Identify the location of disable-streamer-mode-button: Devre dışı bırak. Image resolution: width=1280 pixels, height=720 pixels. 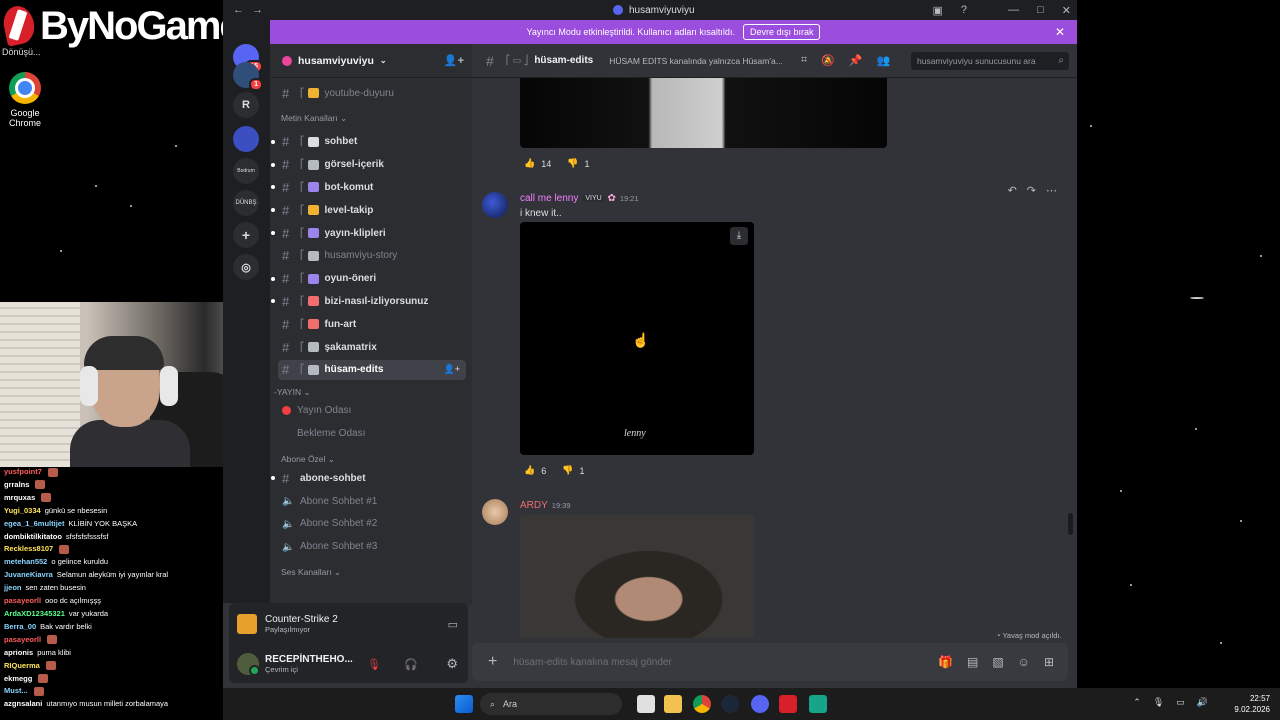
(781, 32).